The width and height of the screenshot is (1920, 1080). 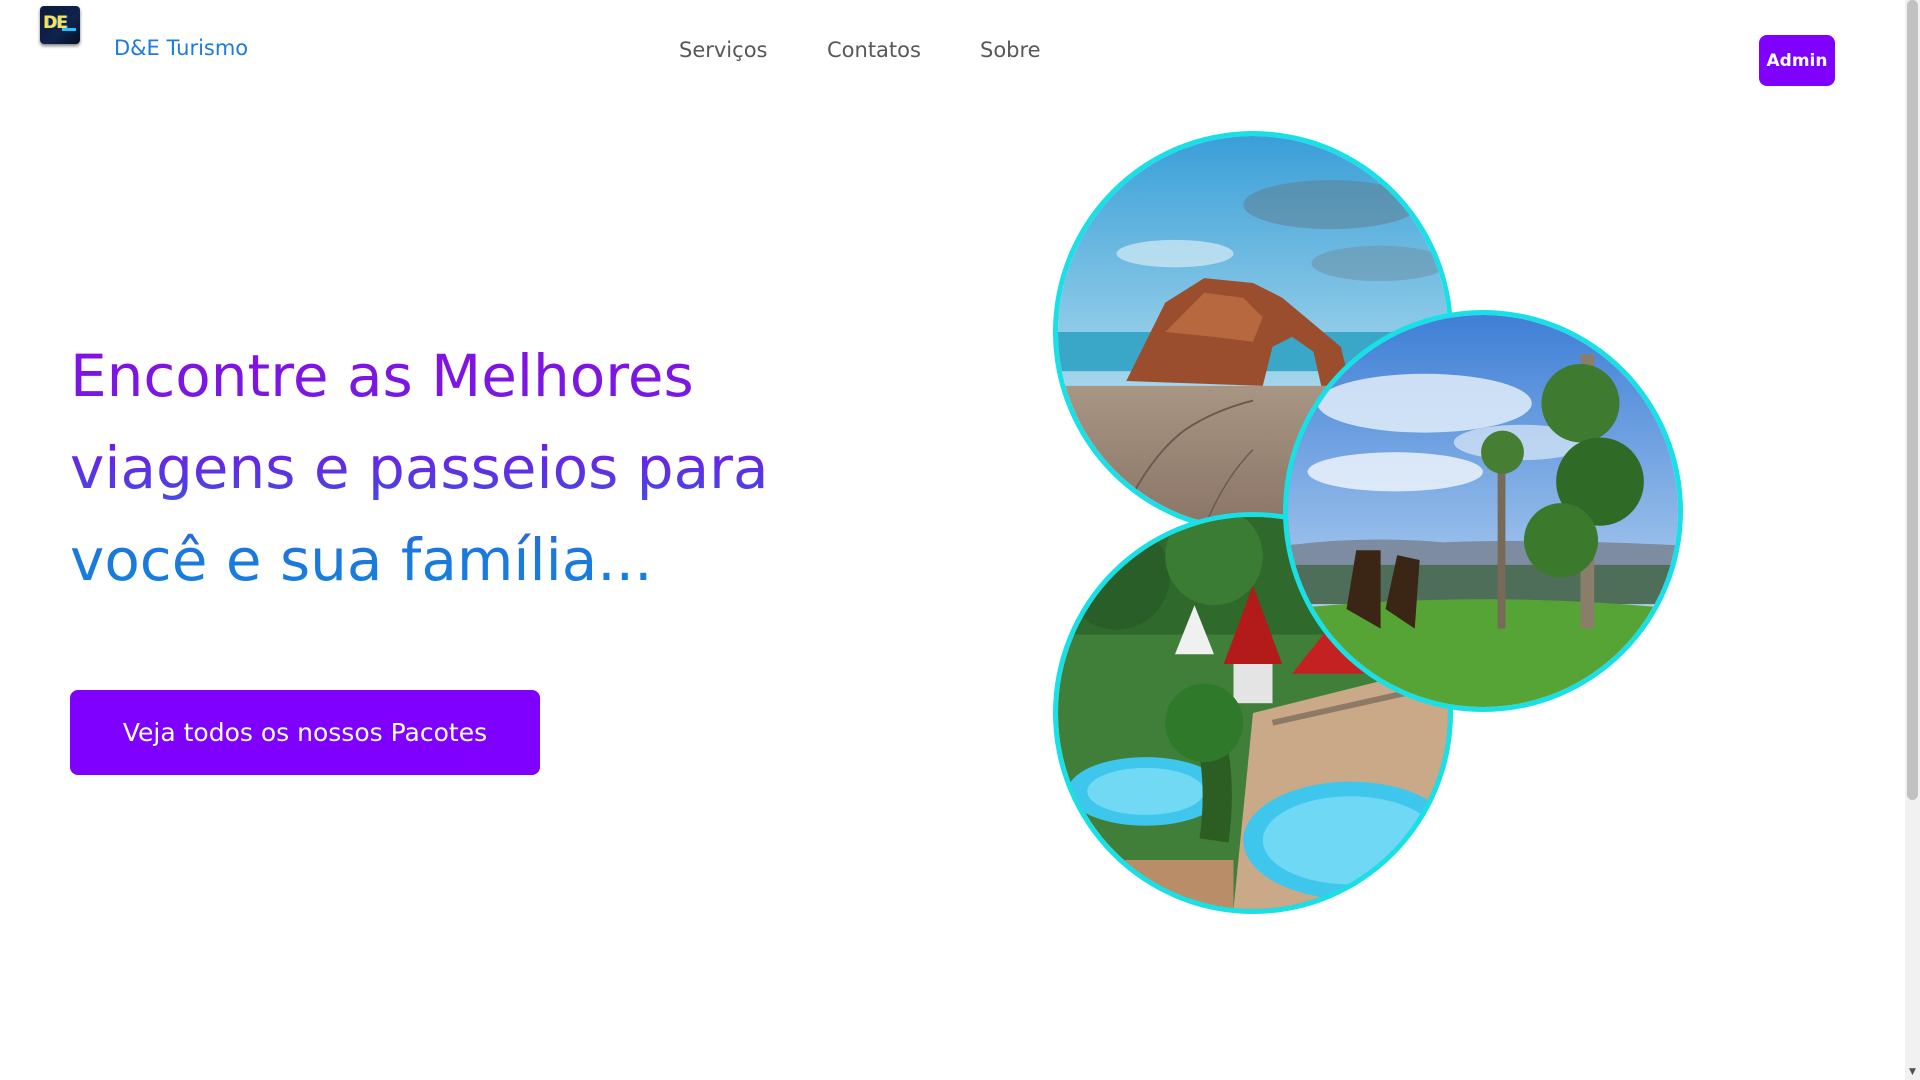 I want to click on packages-button: Veja todos os nossos Pacotes, so click(x=305, y=732).